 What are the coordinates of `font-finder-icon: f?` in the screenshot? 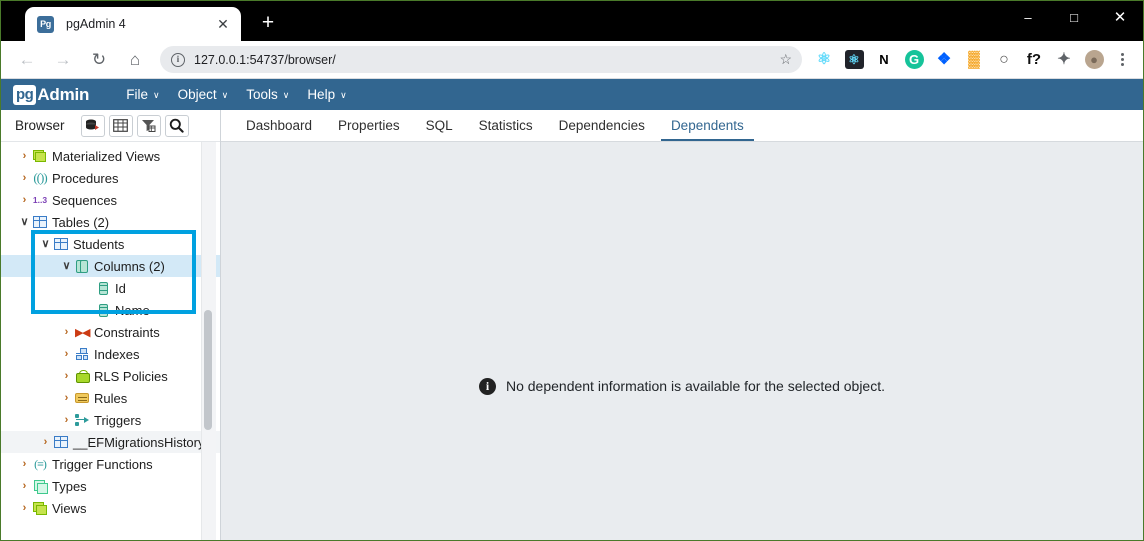 It's located at (1034, 60).